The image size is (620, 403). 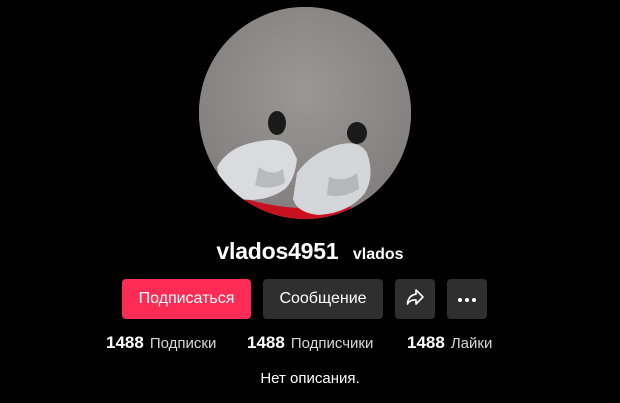 What do you see at coordinates (186, 299) in the screenshot?
I see `follow-button: Подписаться` at bounding box center [186, 299].